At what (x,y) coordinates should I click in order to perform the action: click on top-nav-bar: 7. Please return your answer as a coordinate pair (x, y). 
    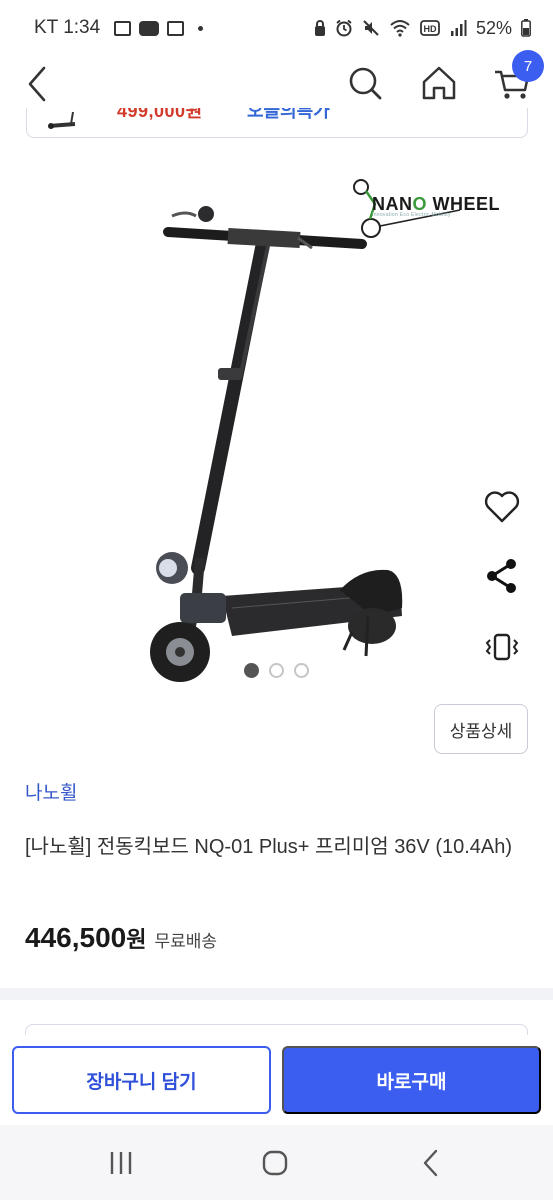
    Looking at the image, I should click on (276, 79).